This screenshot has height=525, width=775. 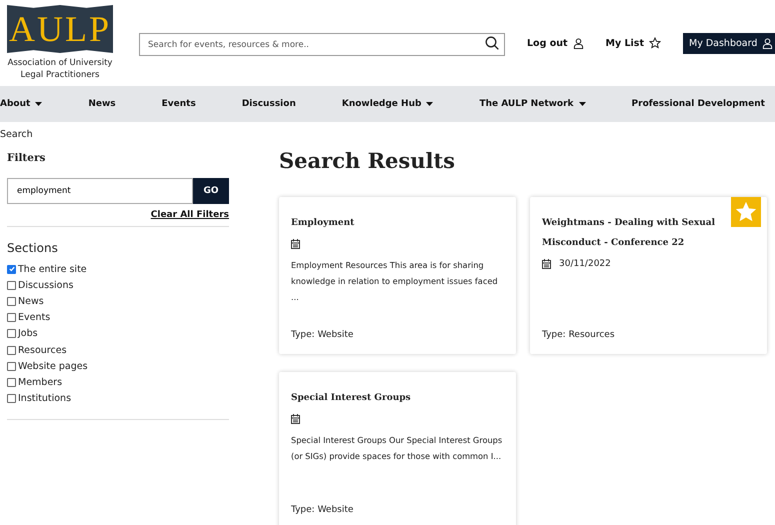 What do you see at coordinates (118, 218) in the screenshot?
I see `clear-filters-link: Clear All Filters` at bounding box center [118, 218].